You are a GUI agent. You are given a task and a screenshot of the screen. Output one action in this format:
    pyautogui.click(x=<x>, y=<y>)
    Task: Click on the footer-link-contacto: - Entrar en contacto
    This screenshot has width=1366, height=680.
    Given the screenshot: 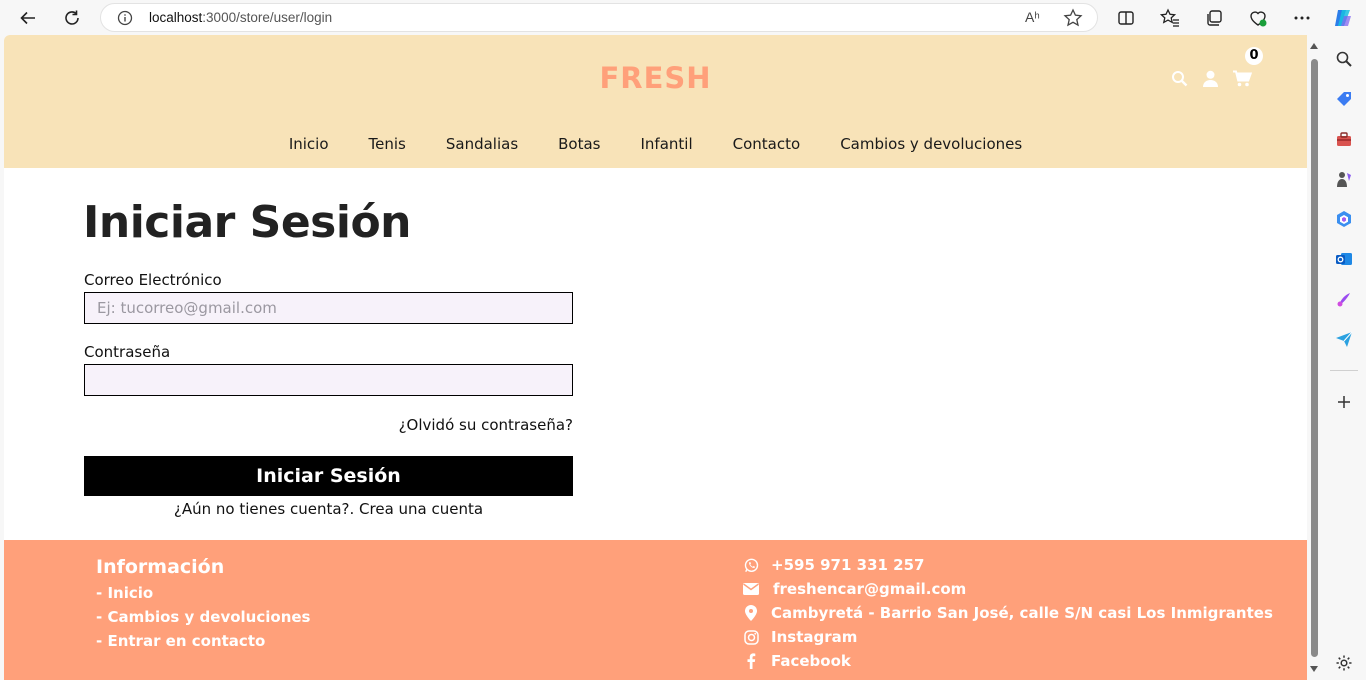 What is the action you would take?
    pyautogui.click(x=180, y=641)
    